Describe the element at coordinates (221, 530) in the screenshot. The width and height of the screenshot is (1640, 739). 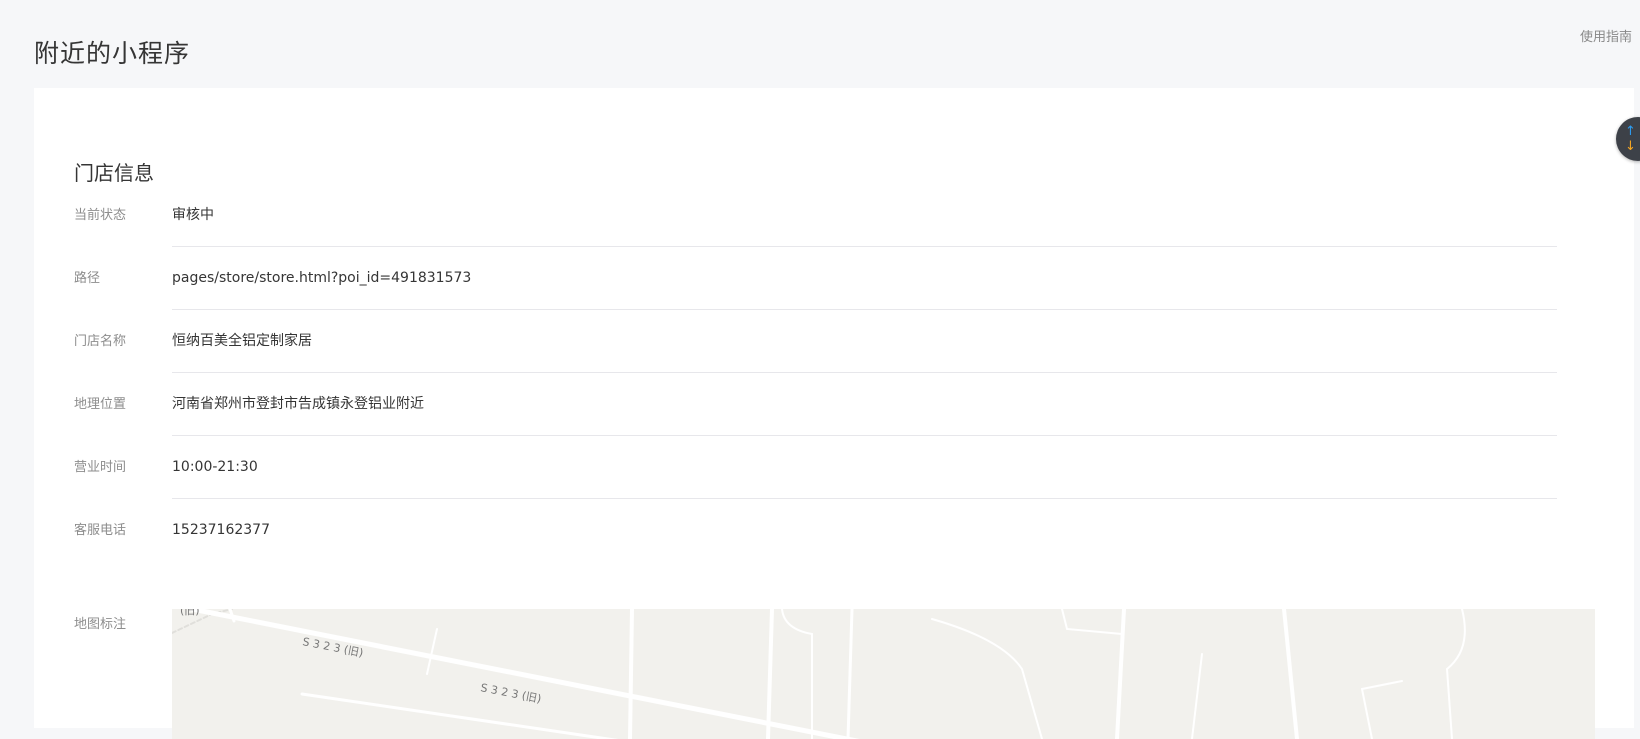
I see `phone-value: 15237162377` at that location.